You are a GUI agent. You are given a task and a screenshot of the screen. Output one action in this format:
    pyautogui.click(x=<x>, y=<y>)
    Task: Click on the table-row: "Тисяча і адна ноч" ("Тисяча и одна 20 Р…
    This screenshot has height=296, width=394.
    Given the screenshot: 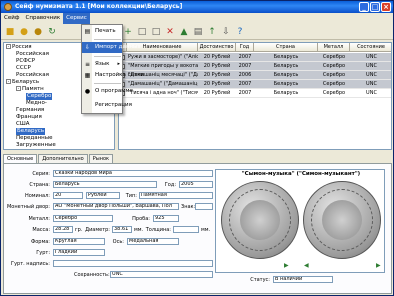 What is the action you would take?
    pyautogui.click(x=255, y=93)
    